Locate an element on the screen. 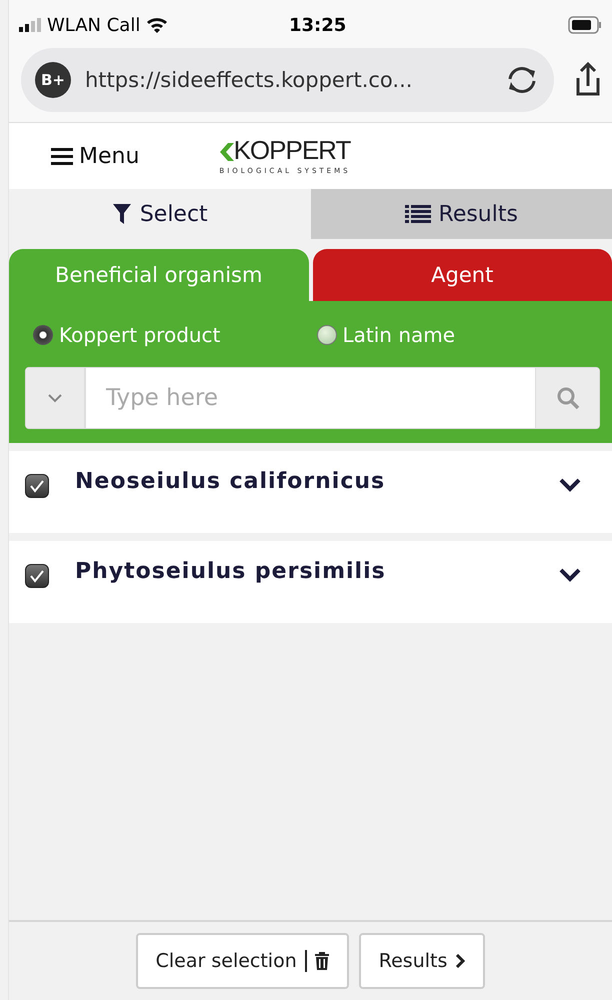  view-tab: Results is located at coordinates (461, 214).